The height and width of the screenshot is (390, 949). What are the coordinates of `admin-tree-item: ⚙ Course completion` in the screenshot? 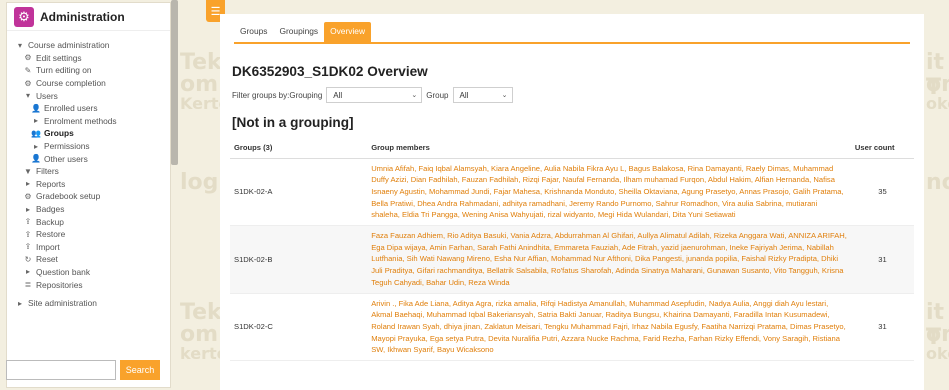 It's located at (92, 83).